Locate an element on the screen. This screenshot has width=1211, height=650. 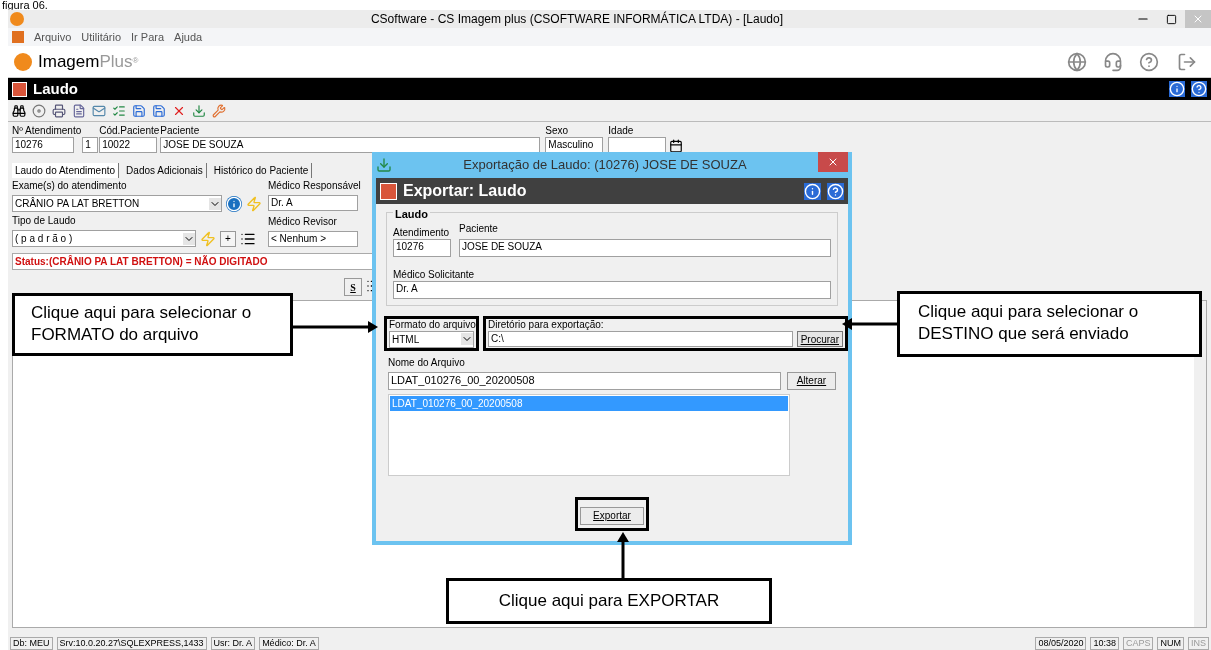
document-icon is located at coordinates (79, 110).